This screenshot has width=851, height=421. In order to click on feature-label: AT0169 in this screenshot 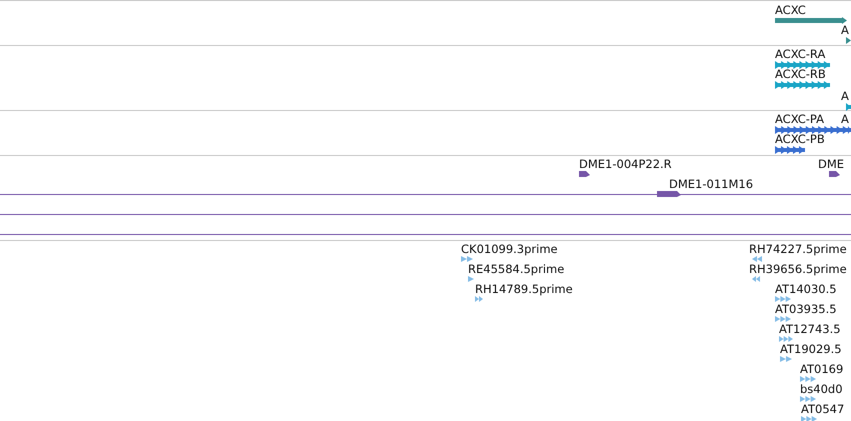, I will do `click(822, 369)`.